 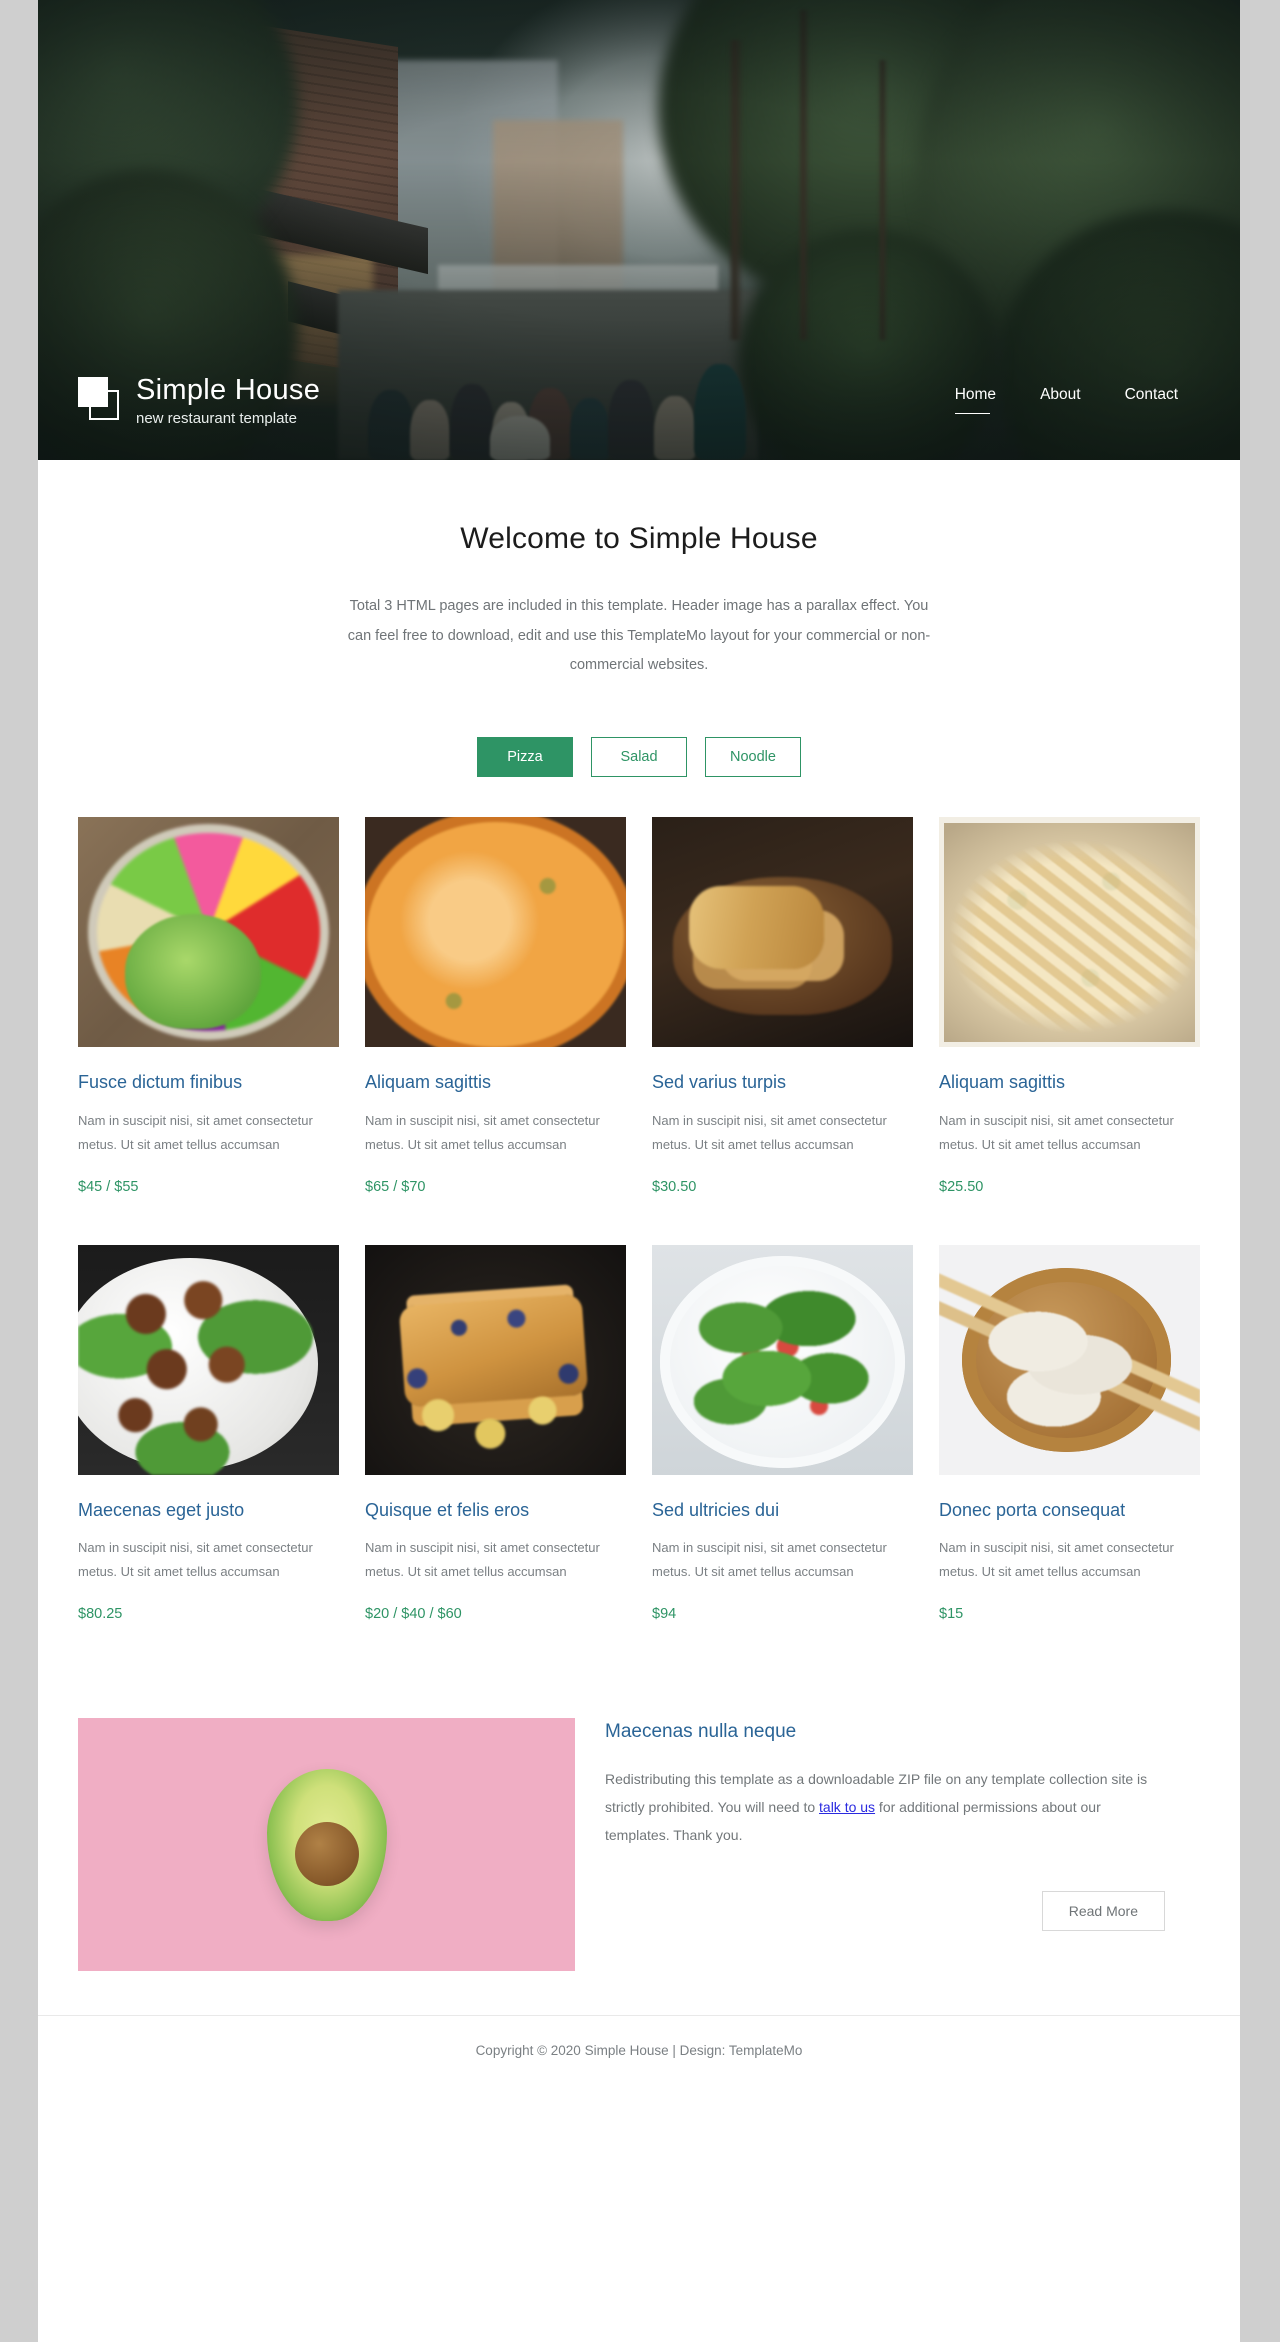 I want to click on read-more-button: Read More, so click(x=1103, y=1910).